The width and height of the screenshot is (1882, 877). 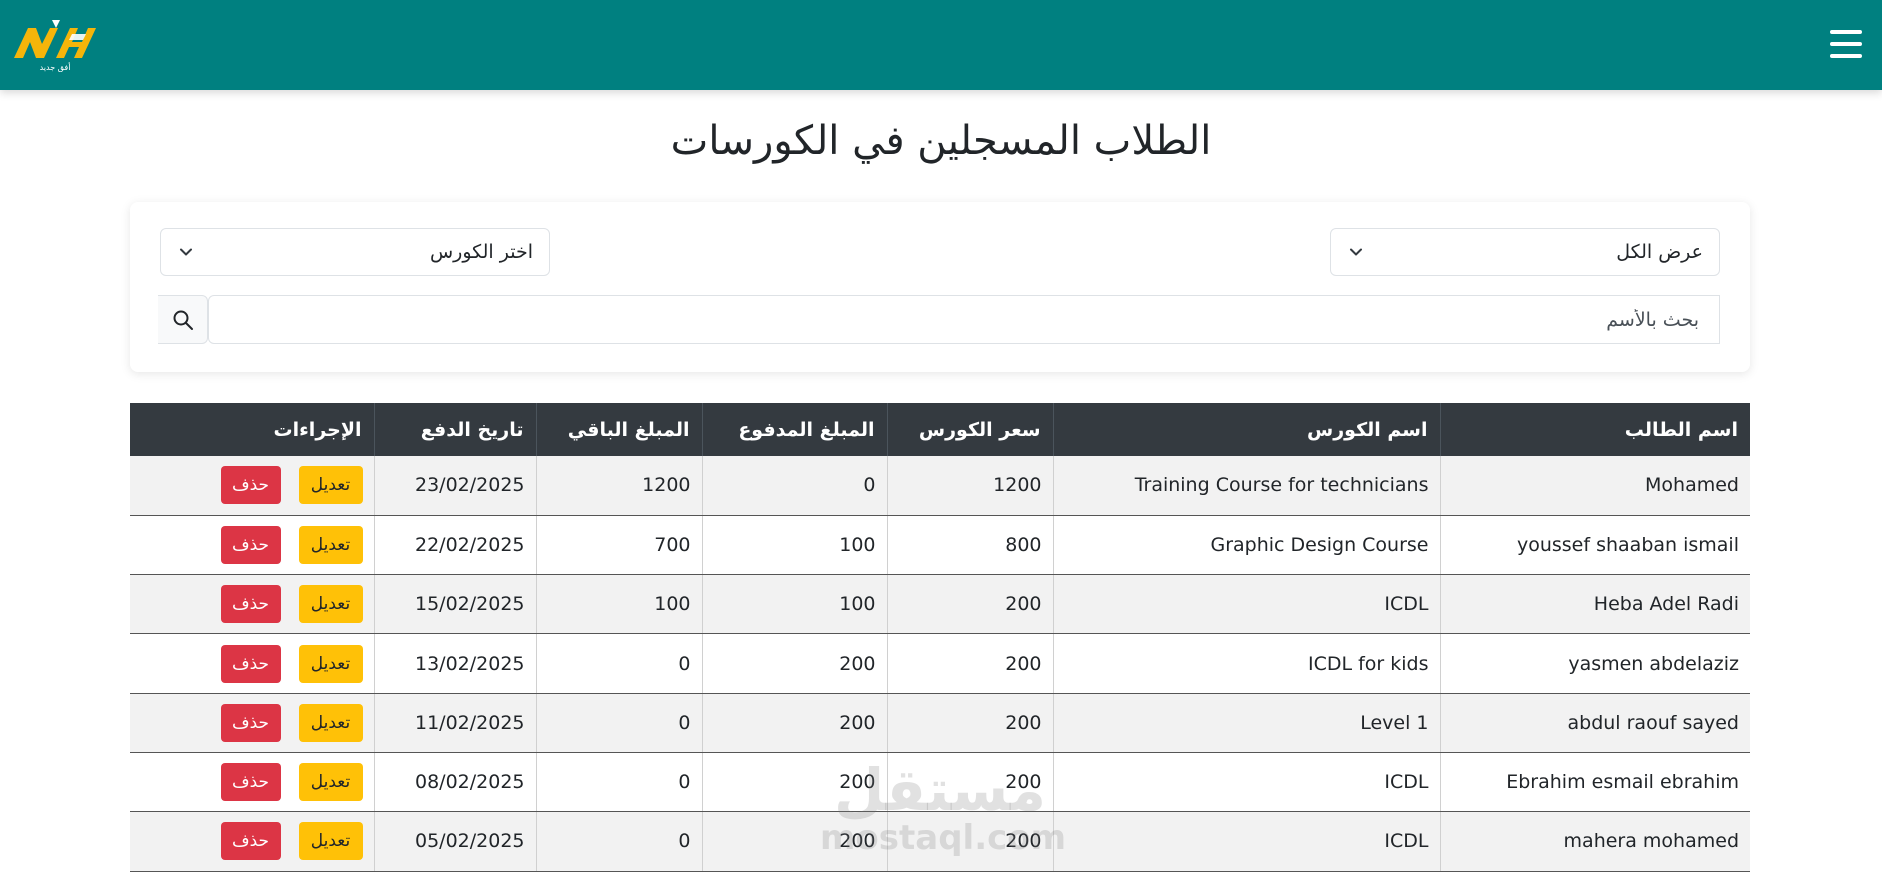 I want to click on brand-logo: أفق جديد, so click(x=55, y=43).